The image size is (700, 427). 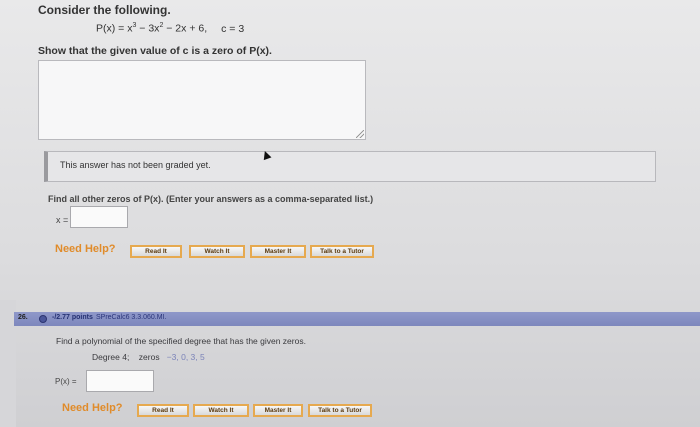 I want to click on p-label: P(x) =, so click(x=66, y=381).